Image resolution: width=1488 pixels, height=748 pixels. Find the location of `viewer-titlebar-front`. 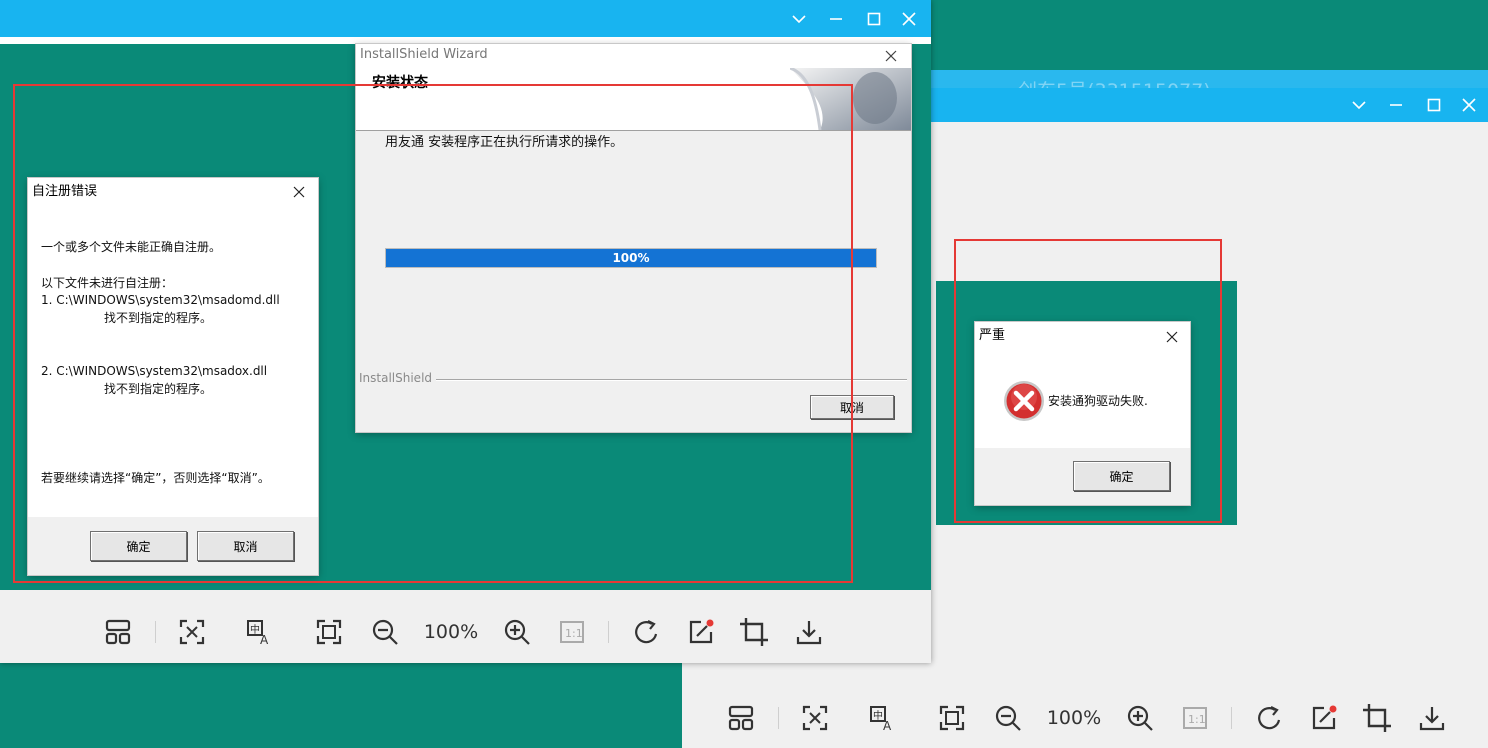

viewer-titlebar-front is located at coordinates (465, 18).